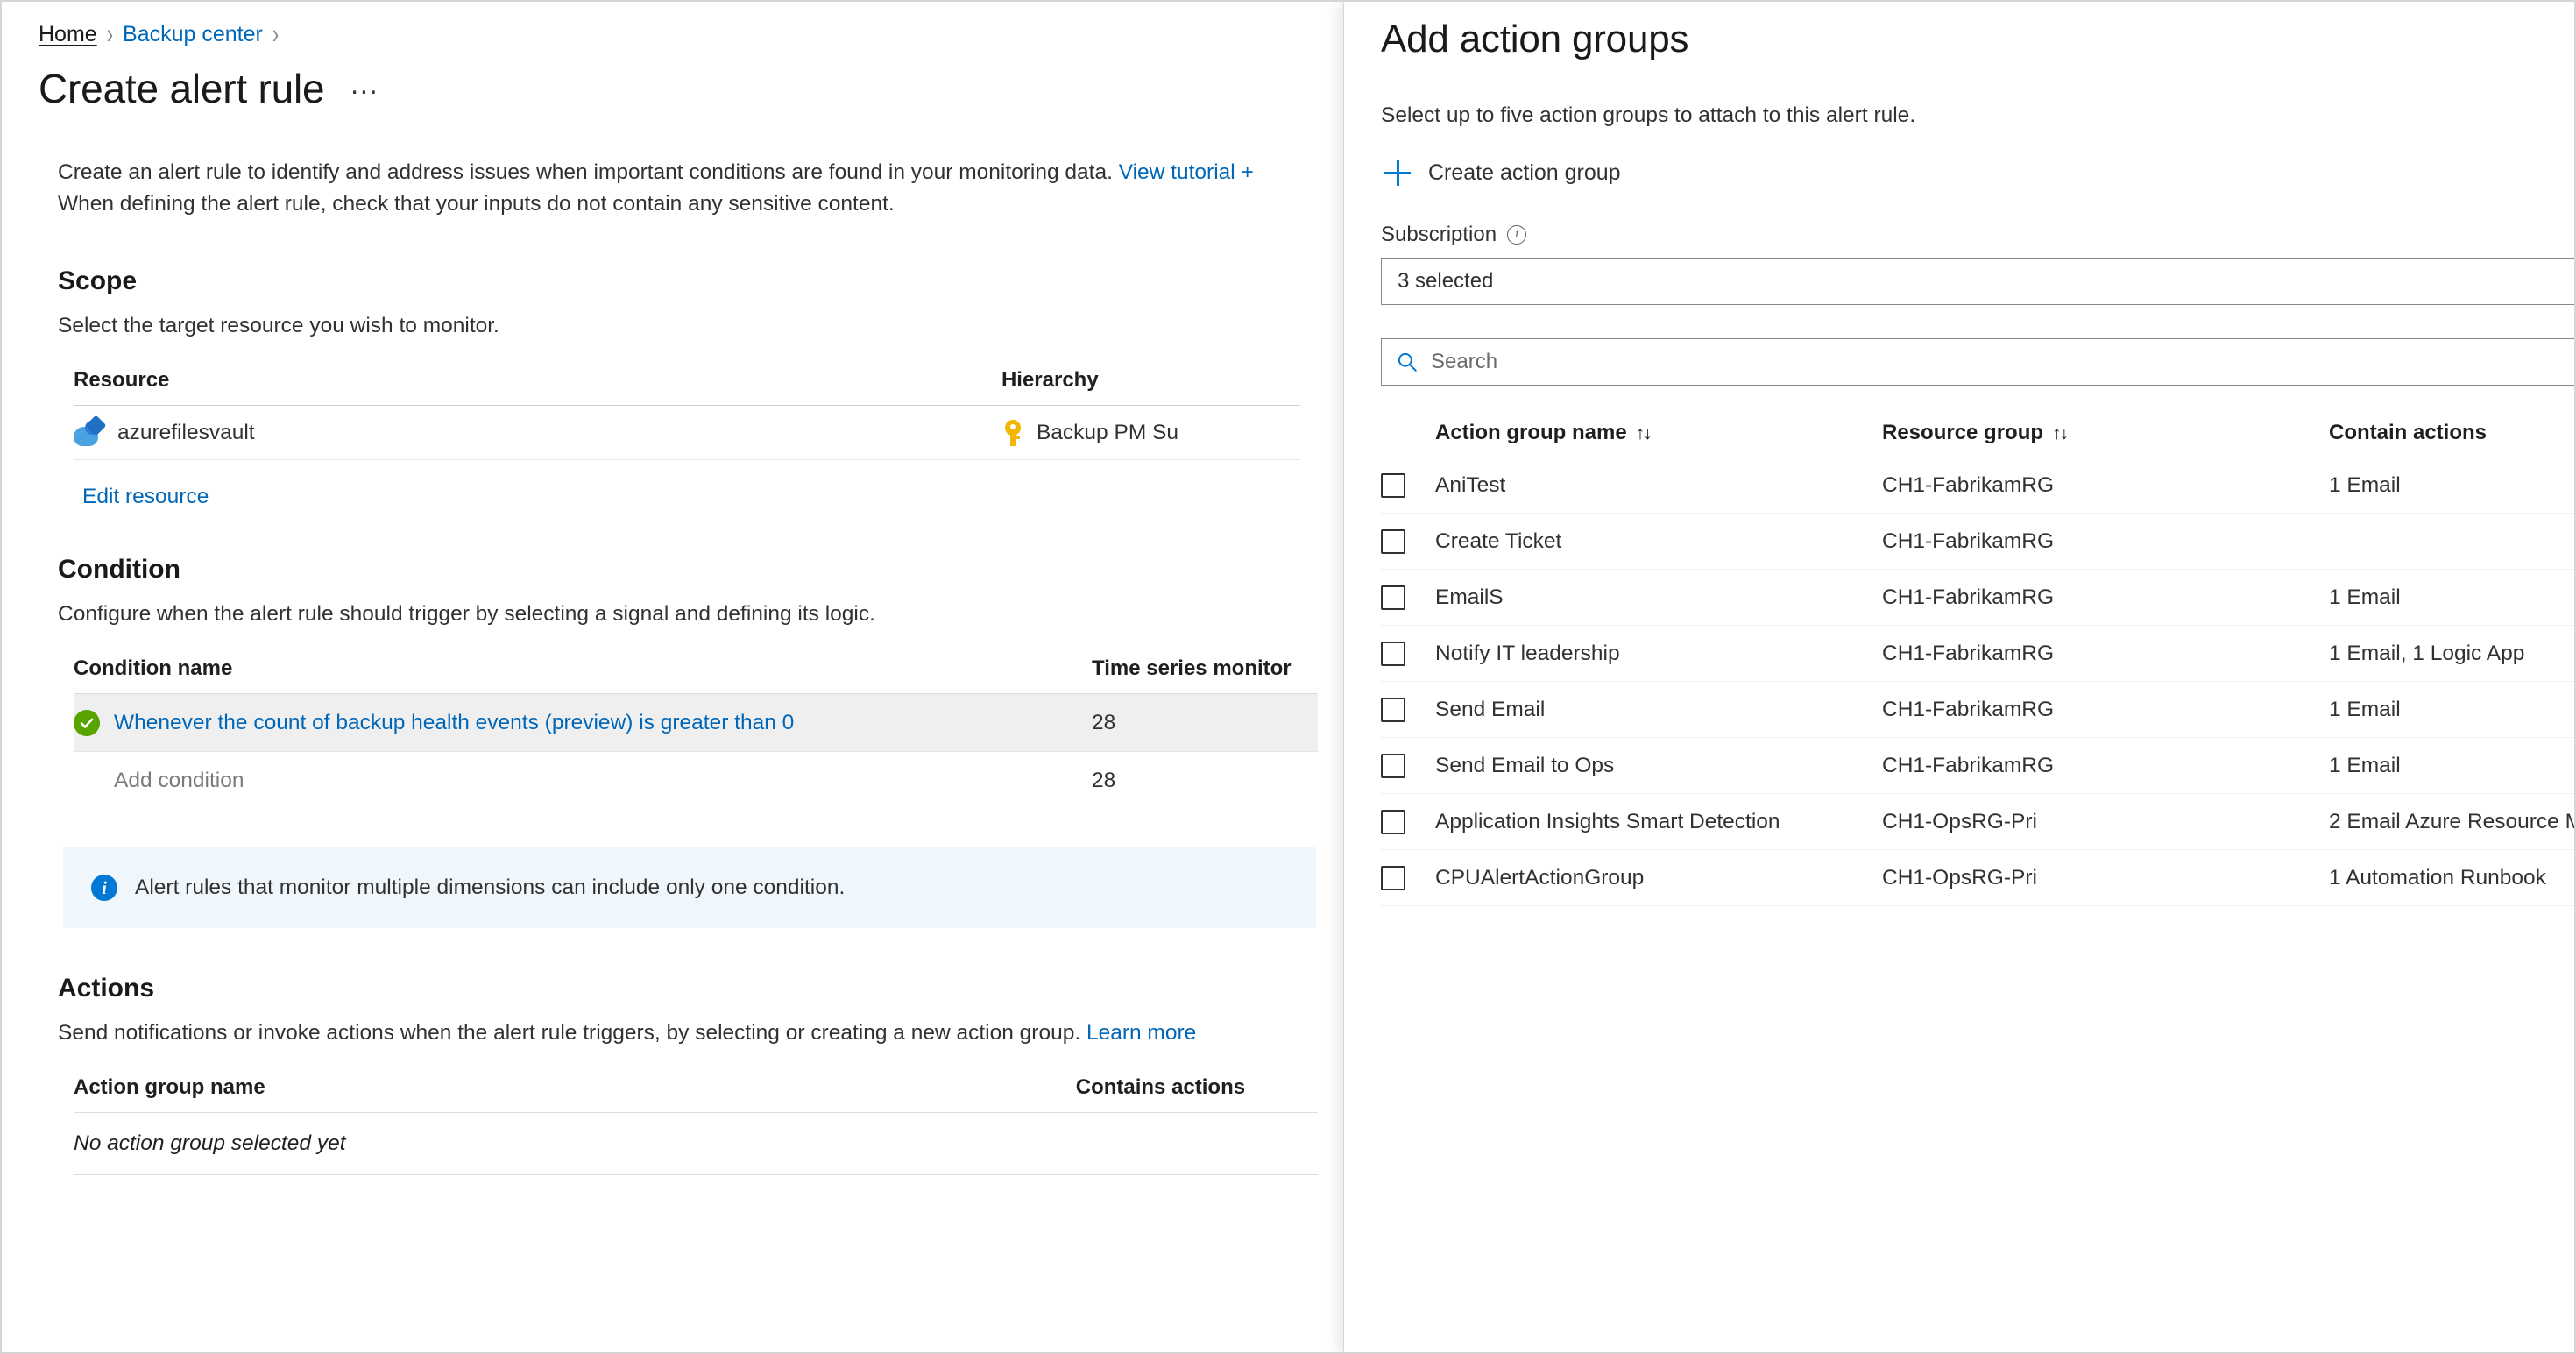  Describe the element at coordinates (1517, 235) in the screenshot. I see `info-tooltip-icon: i` at that location.